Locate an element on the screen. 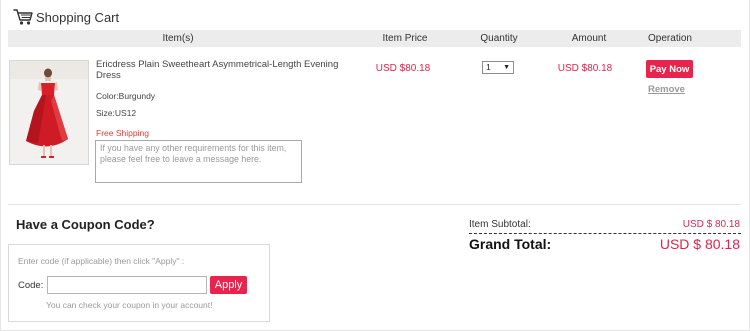  cart-icon is located at coordinates (24, 17).